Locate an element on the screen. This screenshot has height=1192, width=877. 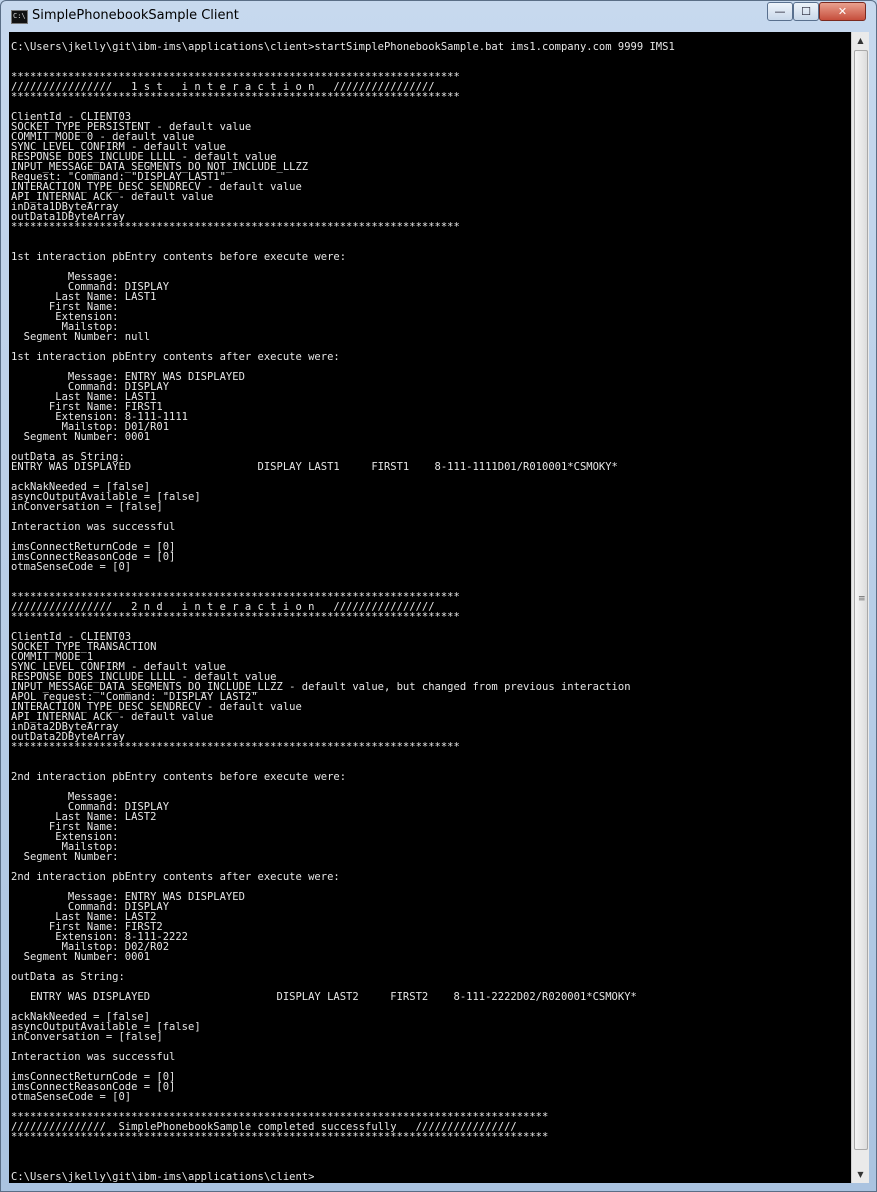
title-bar: SimplePhonebookSample Client — ☐ ✕ is located at coordinates (438, 16).